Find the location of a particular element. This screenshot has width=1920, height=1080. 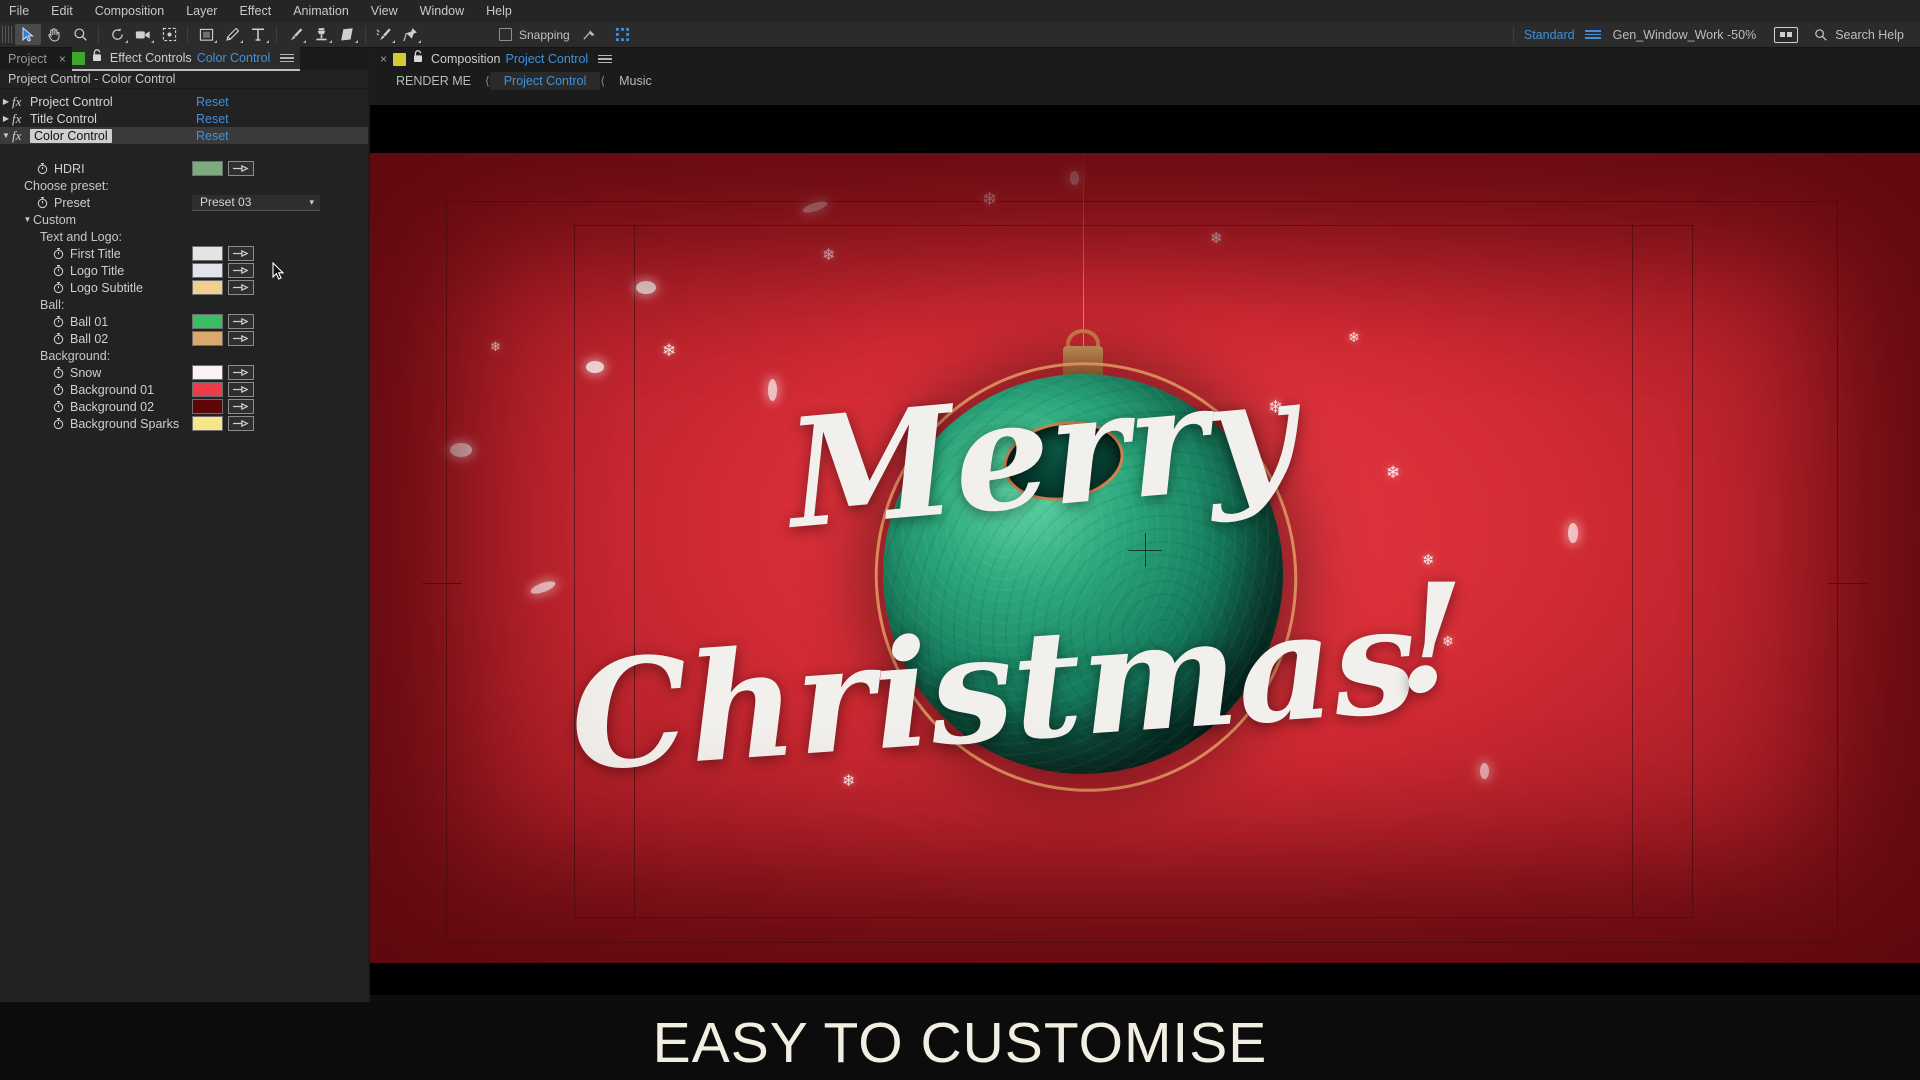

brush-tool is located at coordinates (295, 34).